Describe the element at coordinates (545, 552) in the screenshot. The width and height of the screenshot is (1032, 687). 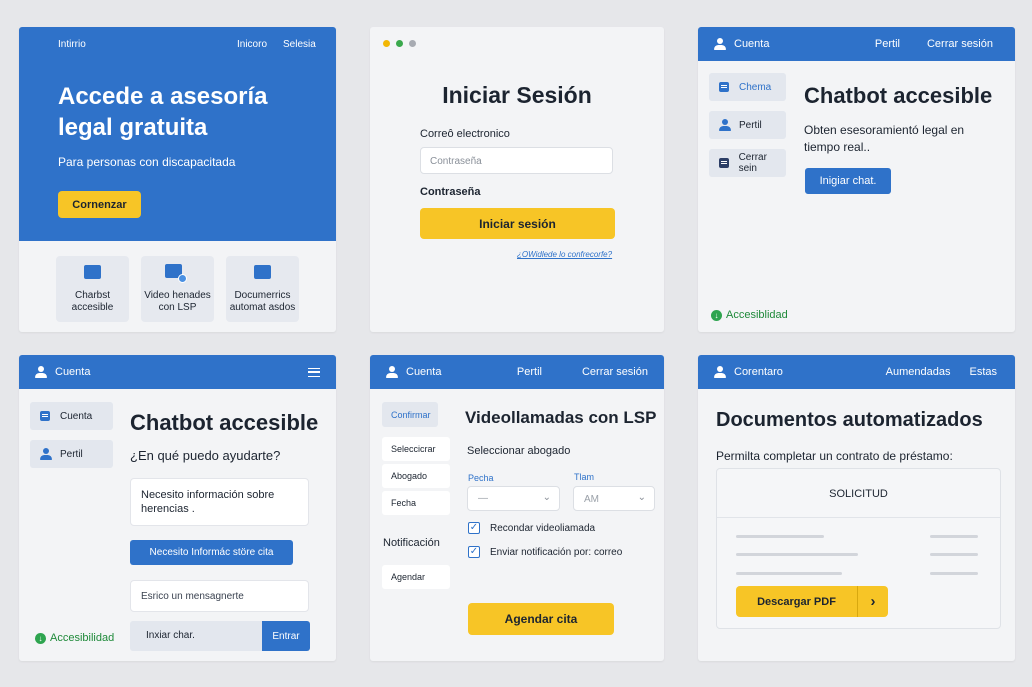
I see `notify-checkbox: ✓ Enviar notificación por: correo` at that location.